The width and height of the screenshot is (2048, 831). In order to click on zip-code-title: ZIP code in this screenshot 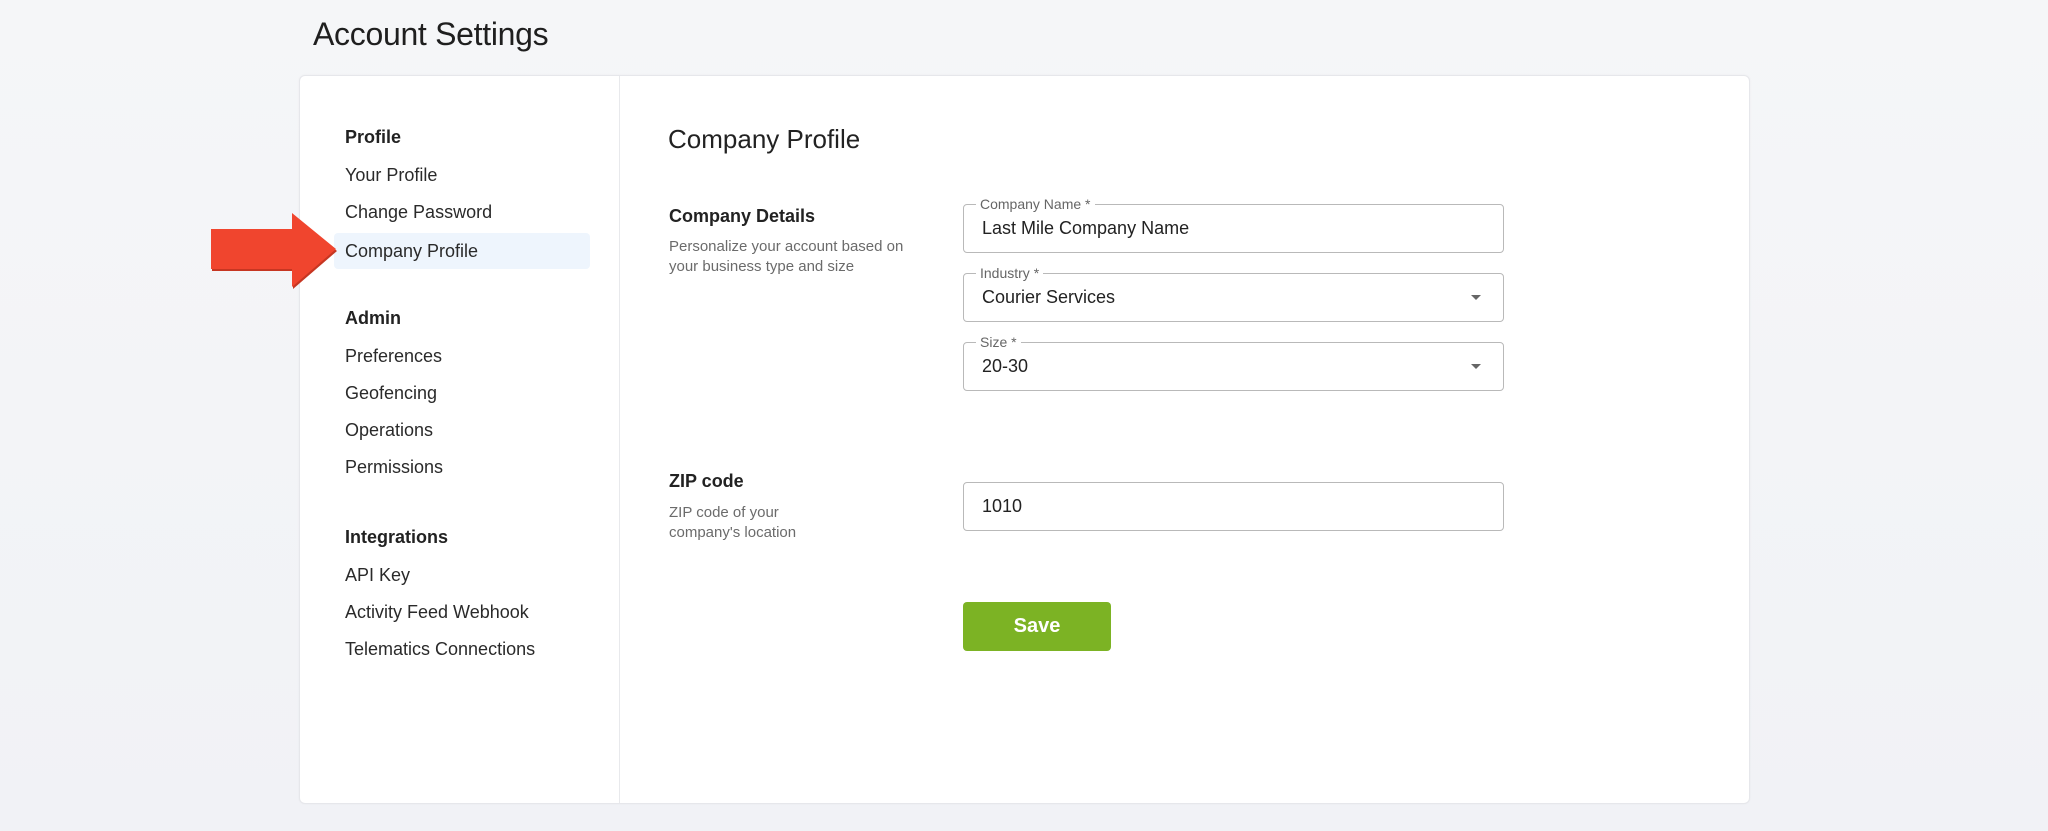, I will do `click(706, 481)`.